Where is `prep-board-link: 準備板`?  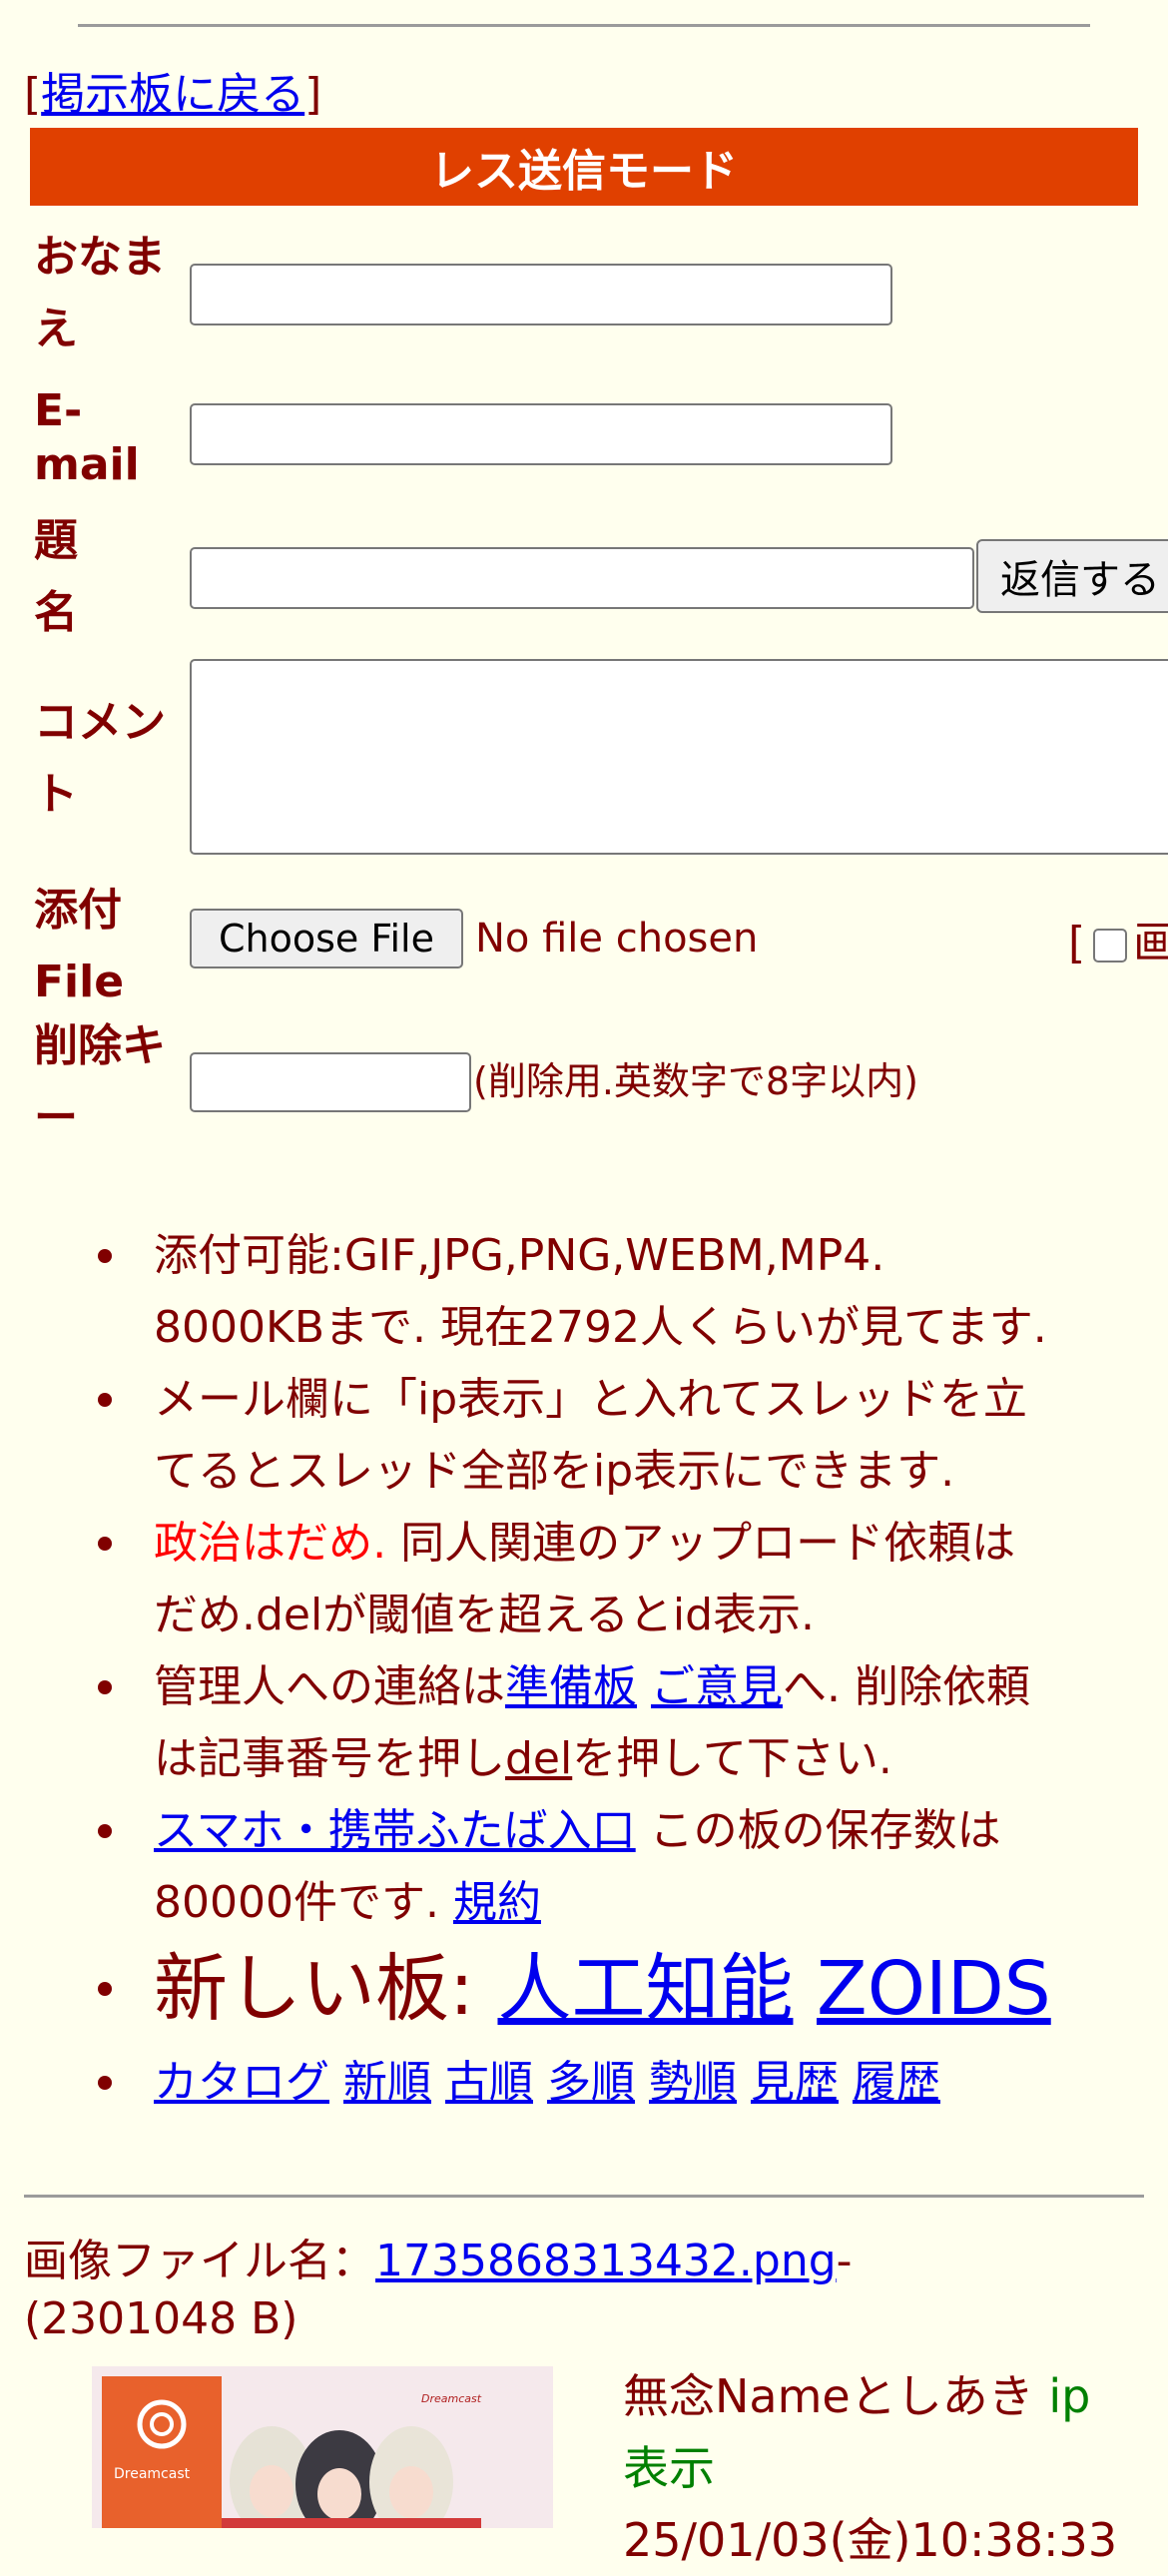 prep-board-link: 準備板 is located at coordinates (571, 1686).